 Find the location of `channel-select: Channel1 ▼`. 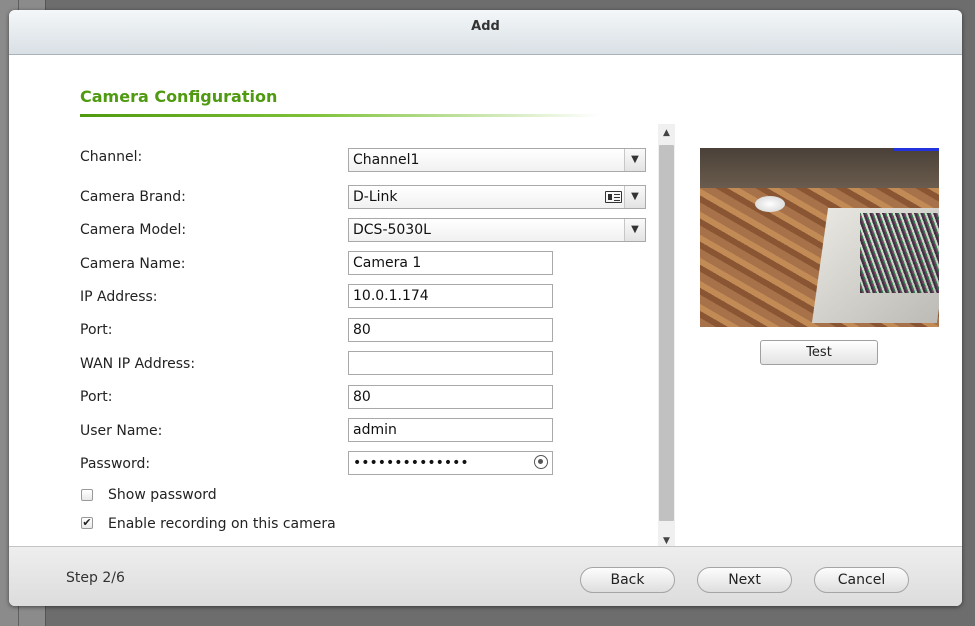

channel-select: Channel1 ▼ is located at coordinates (497, 160).